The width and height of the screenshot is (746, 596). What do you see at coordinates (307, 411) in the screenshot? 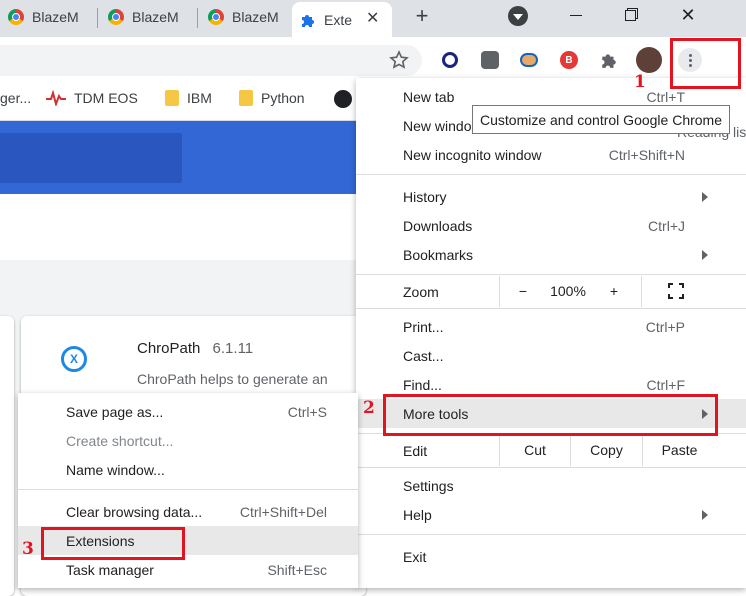
I see `menu-shortcut: Ctrl+S` at bounding box center [307, 411].